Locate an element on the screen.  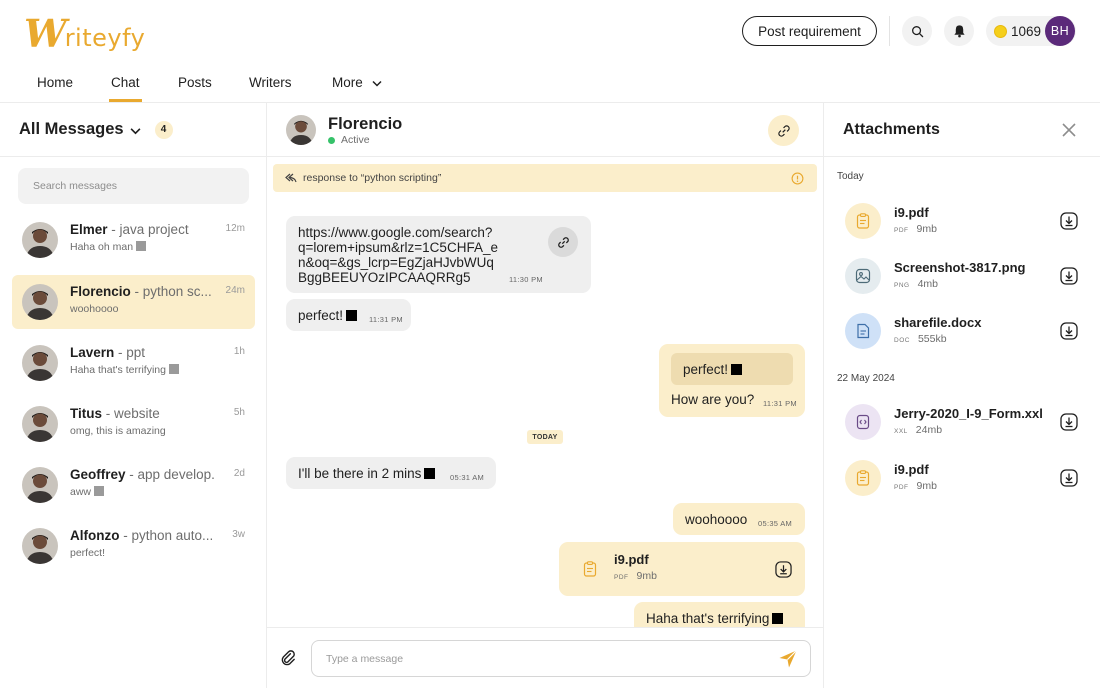
search-messages-input: Search messages is located at coordinates (133, 186).